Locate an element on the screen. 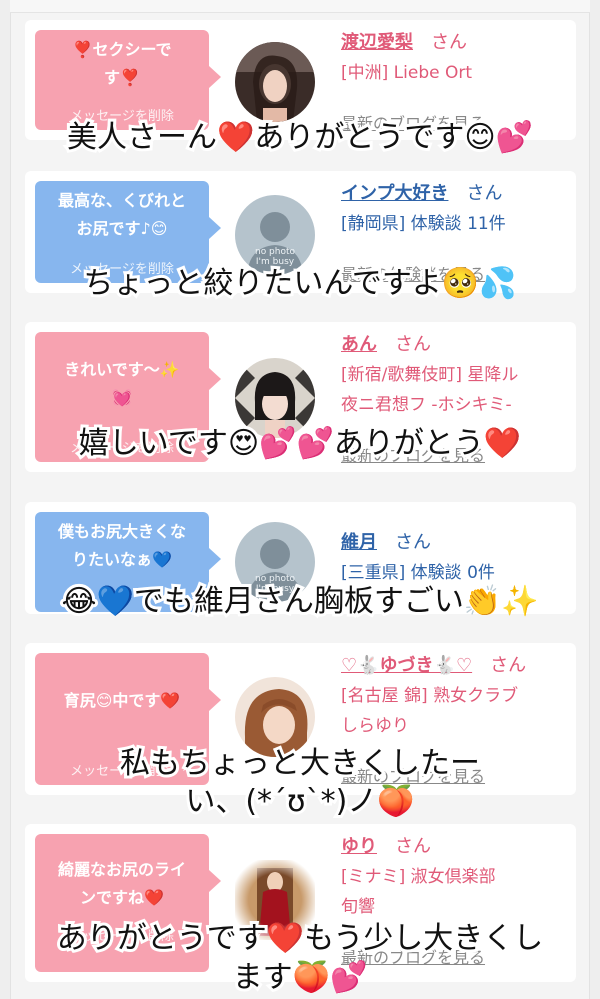 The width and height of the screenshot is (600, 999). no-photo-label: no photo I'm busy is located at coordinates (275, 257).